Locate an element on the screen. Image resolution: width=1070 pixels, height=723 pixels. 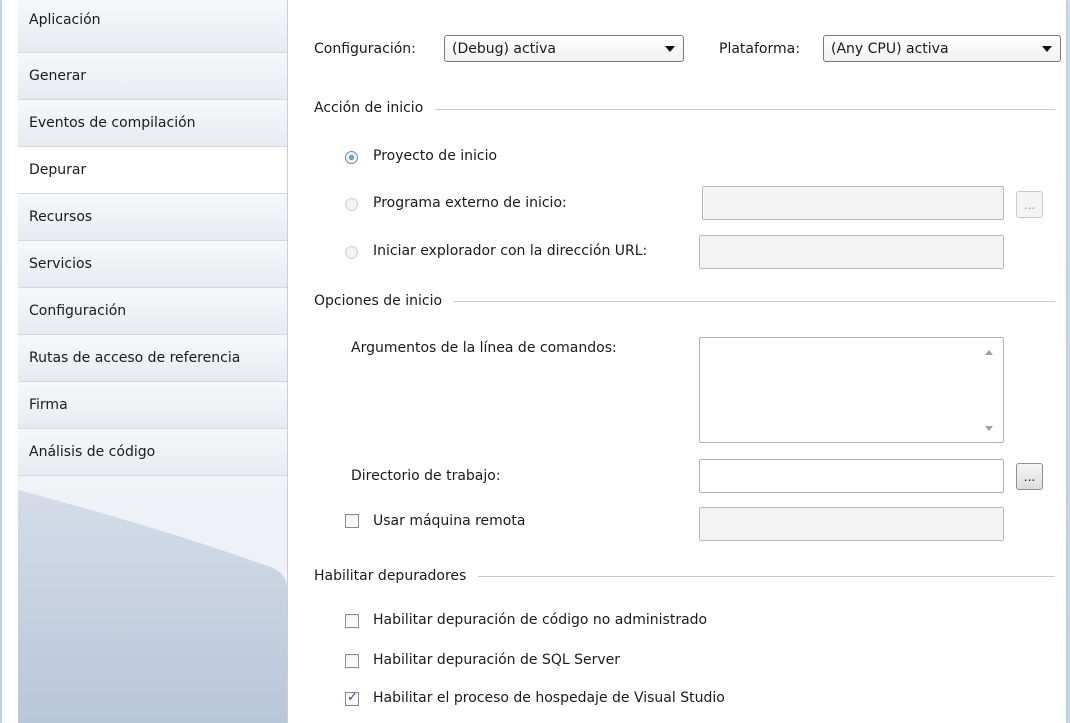
external-program-label: Programa externo de inicio: is located at coordinates (470, 203).